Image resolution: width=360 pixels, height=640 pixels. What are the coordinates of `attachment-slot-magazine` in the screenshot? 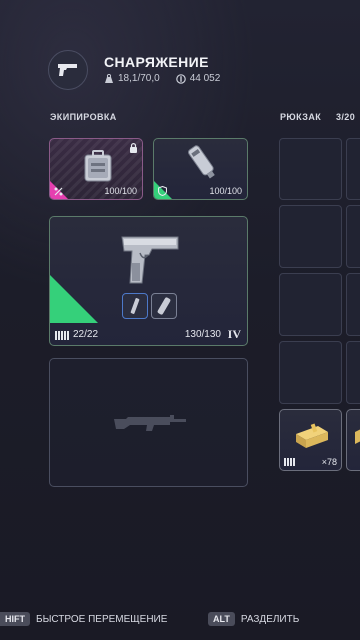 It's located at (135, 306).